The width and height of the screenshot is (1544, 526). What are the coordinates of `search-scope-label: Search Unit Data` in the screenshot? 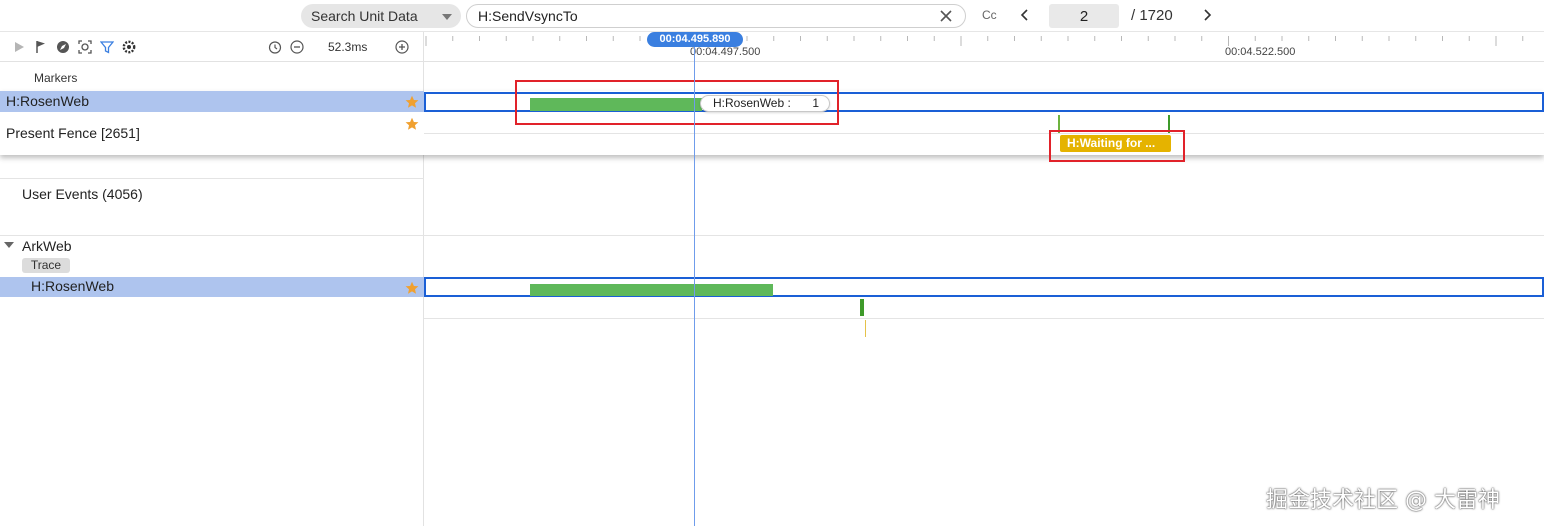 It's located at (364, 16).